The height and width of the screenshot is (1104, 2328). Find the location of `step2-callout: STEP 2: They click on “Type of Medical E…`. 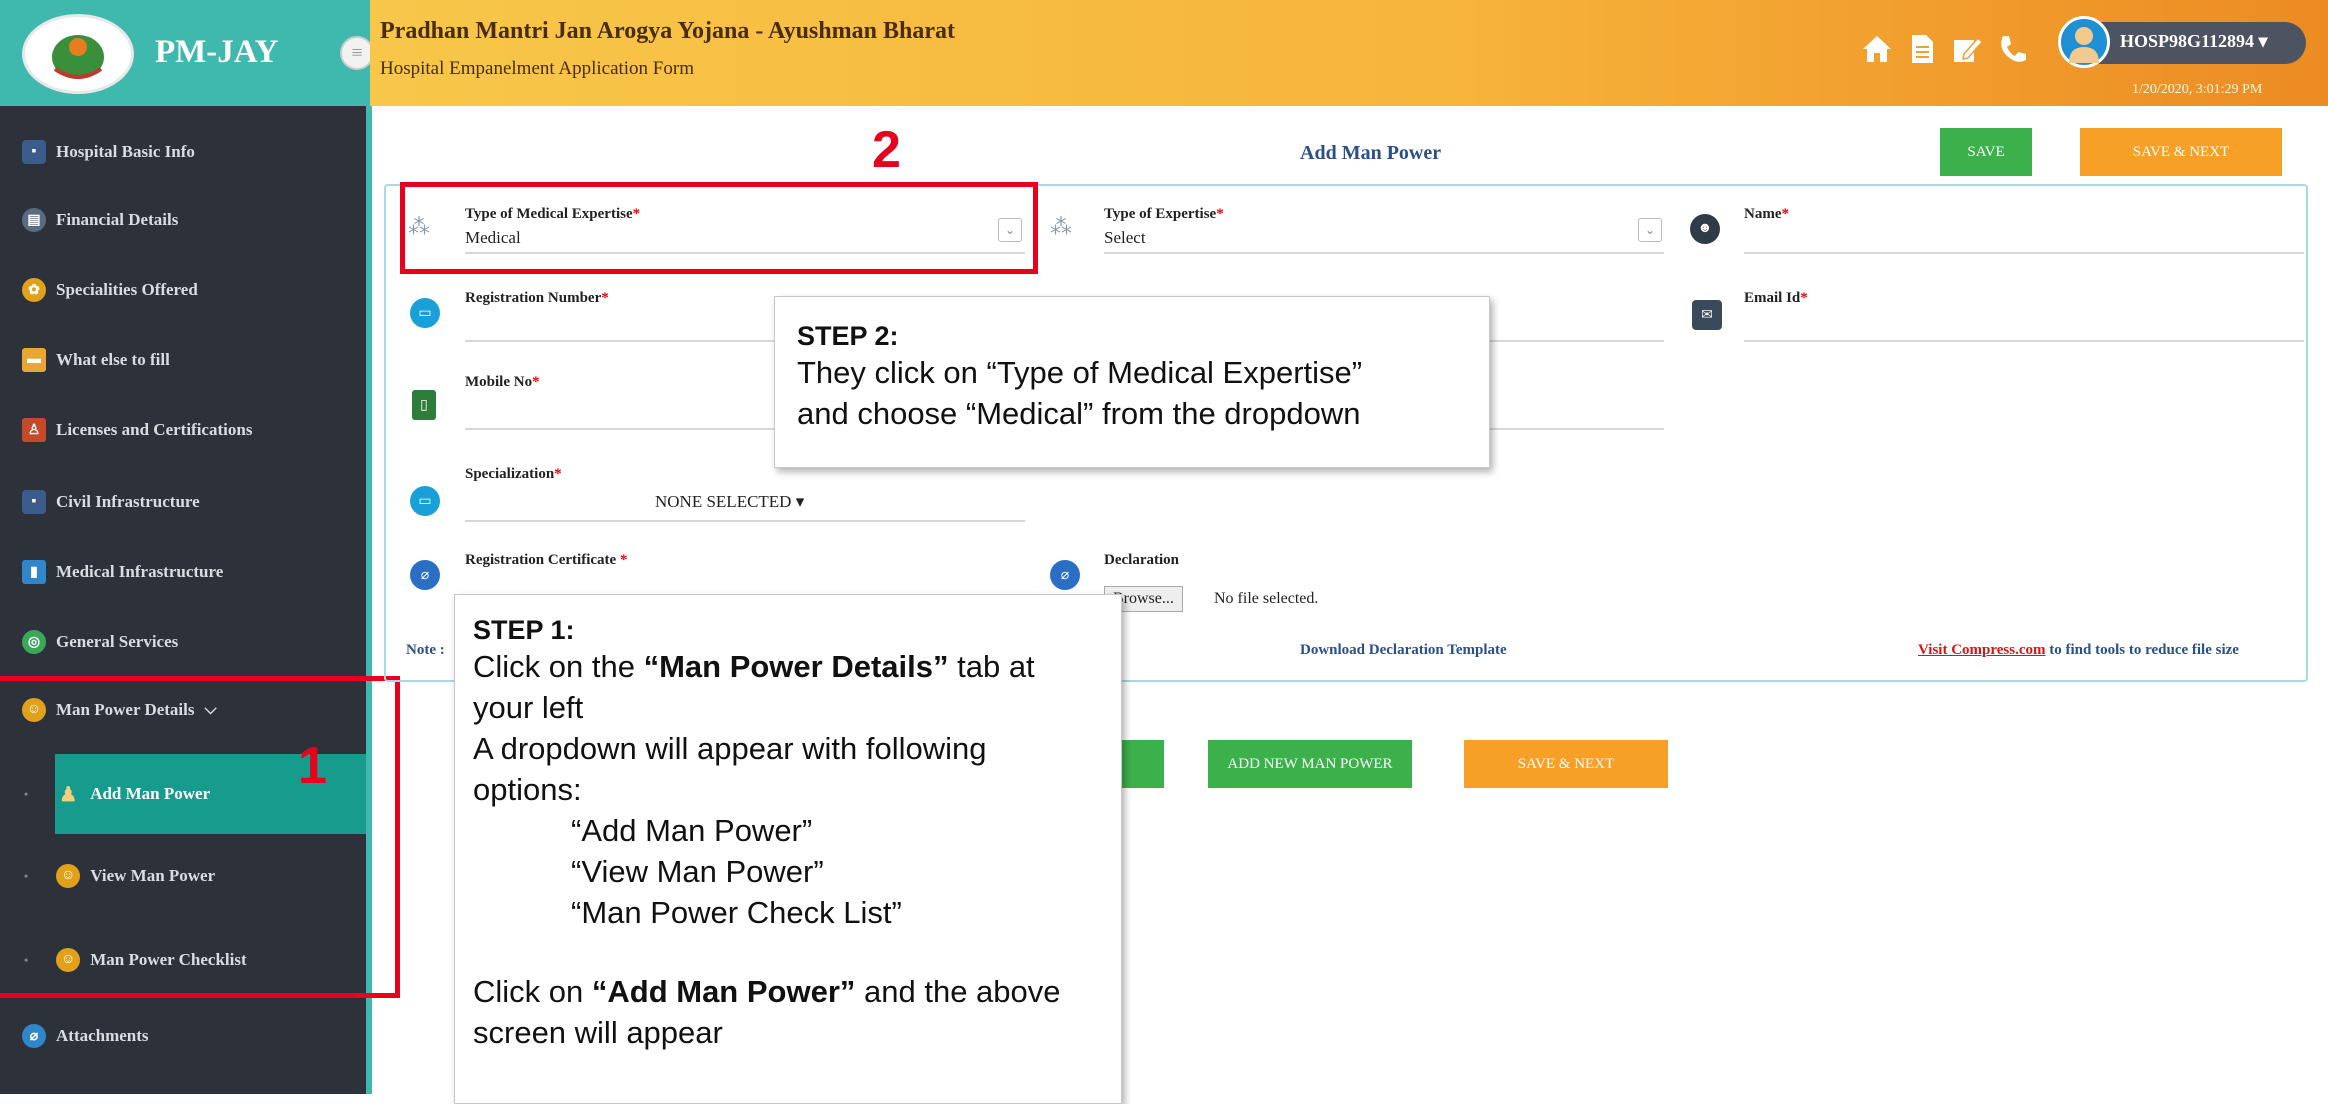

step2-callout: STEP 2: They click on “Type of Medical E… is located at coordinates (1132, 382).